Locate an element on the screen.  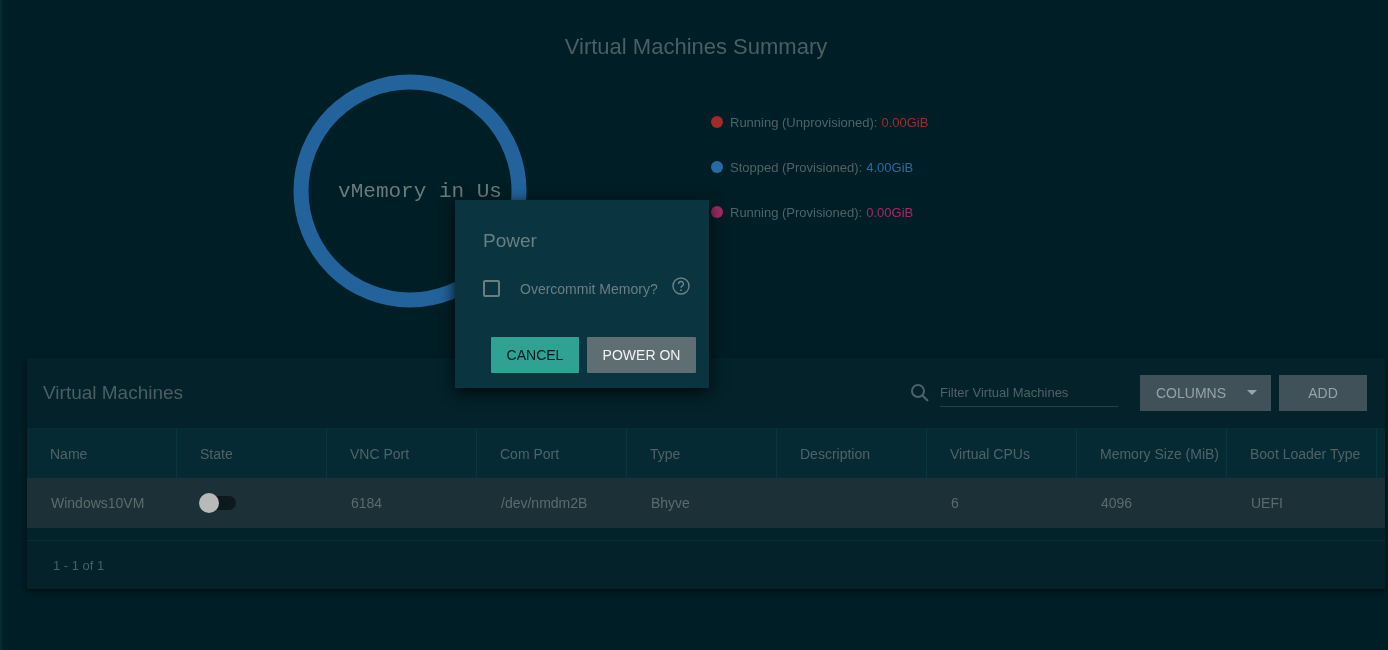
search-icon is located at coordinates (920, 393).